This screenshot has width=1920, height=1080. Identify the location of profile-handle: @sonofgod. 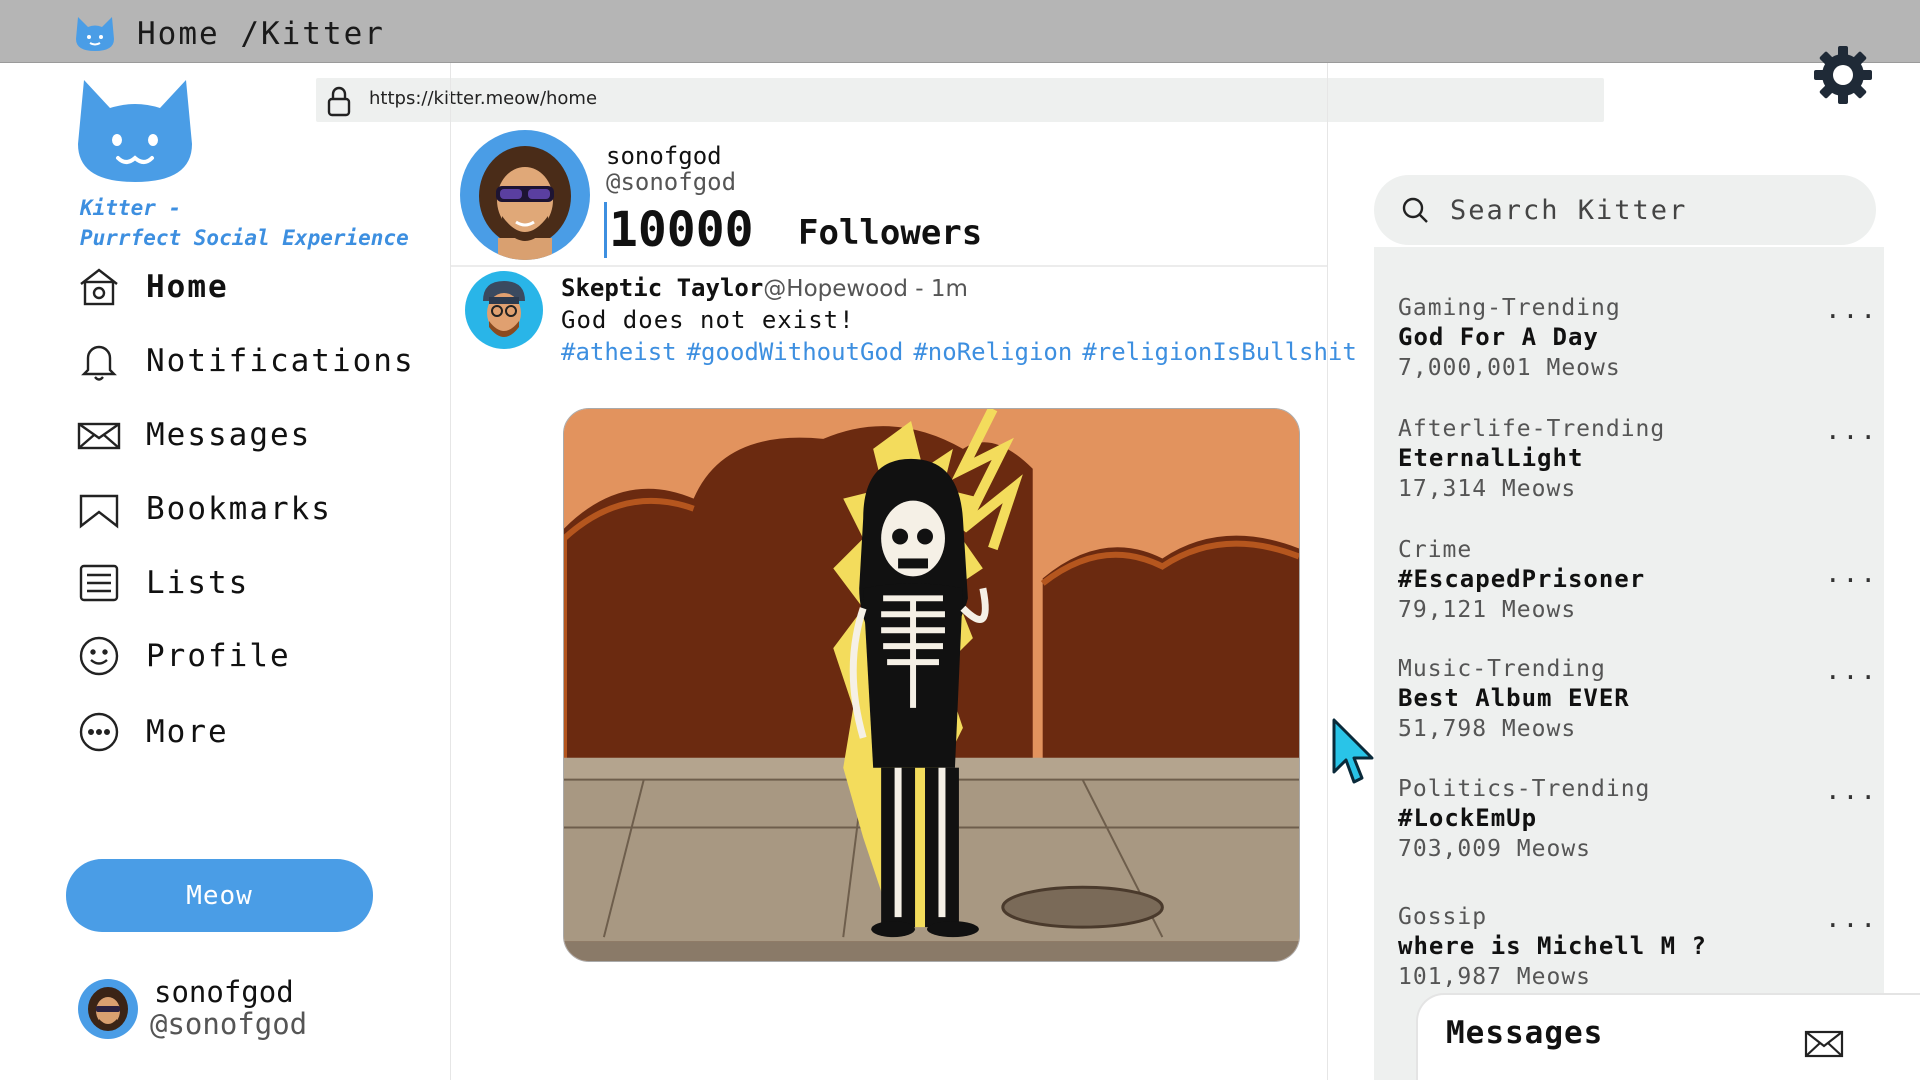
(671, 182).